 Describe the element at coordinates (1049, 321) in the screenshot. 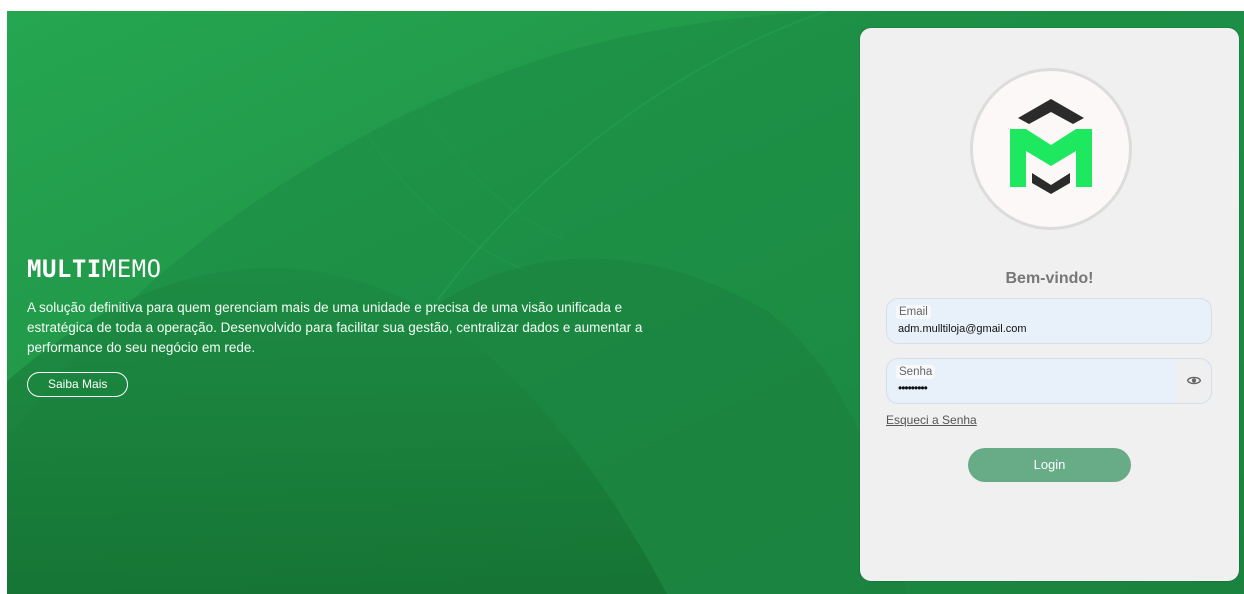

I see `email-field: Email adm.mulltiloja@gmail.com` at that location.